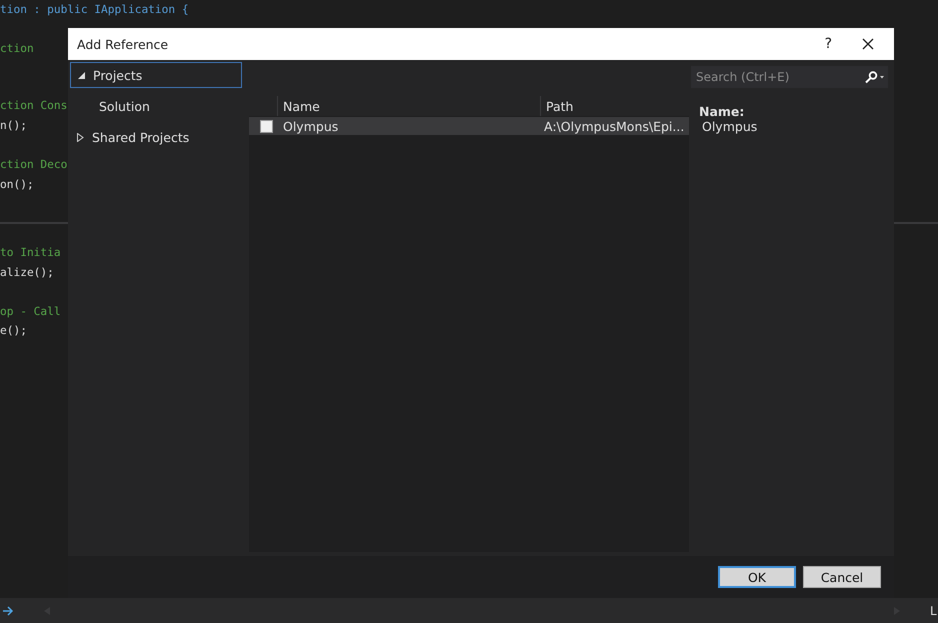 Image resolution: width=938 pixels, height=623 pixels. I want to click on status-text: L, so click(934, 611).